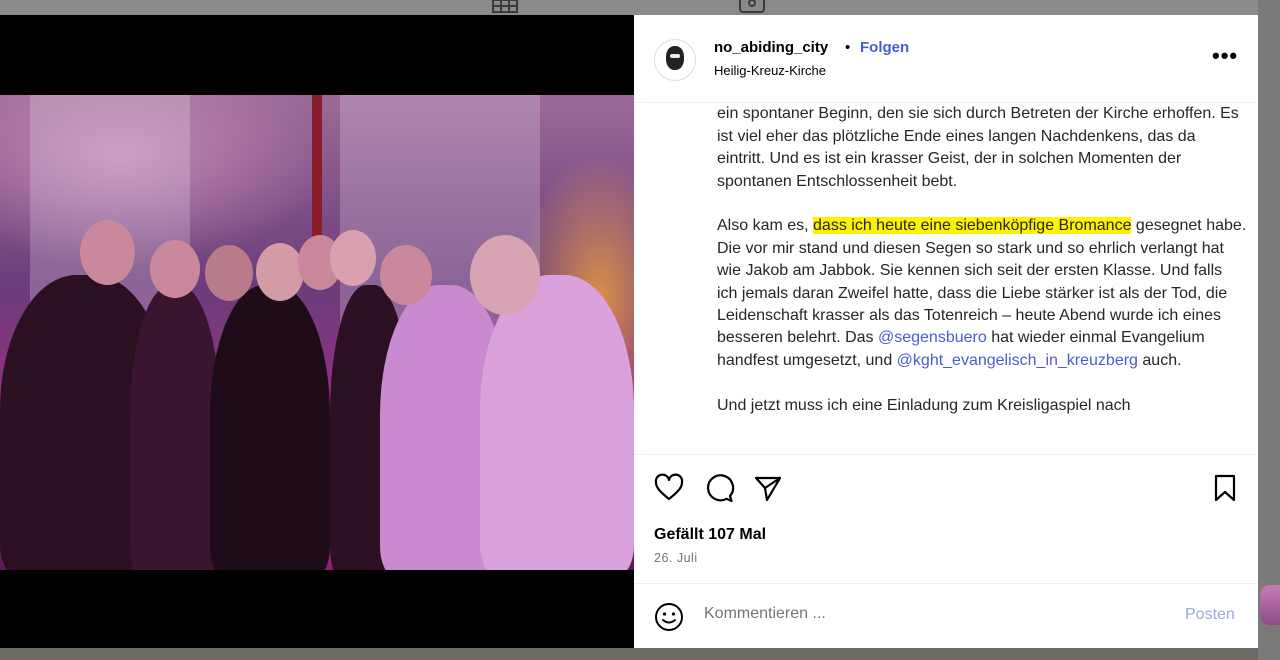  Describe the element at coordinates (1225, 56) in the screenshot. I see `more-options-button: •••` at that location.